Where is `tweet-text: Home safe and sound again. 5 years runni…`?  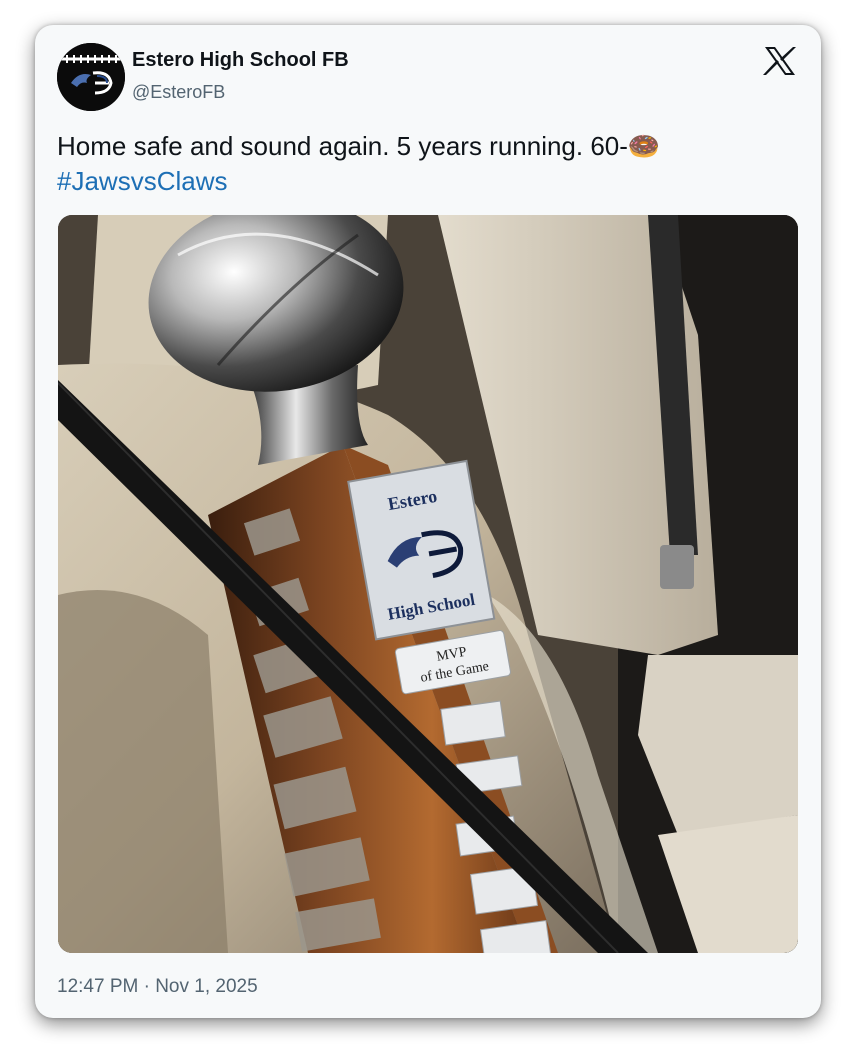
tweet-text: Home safe and sound again. 5 years runni… is located at coordinates (427, 164).